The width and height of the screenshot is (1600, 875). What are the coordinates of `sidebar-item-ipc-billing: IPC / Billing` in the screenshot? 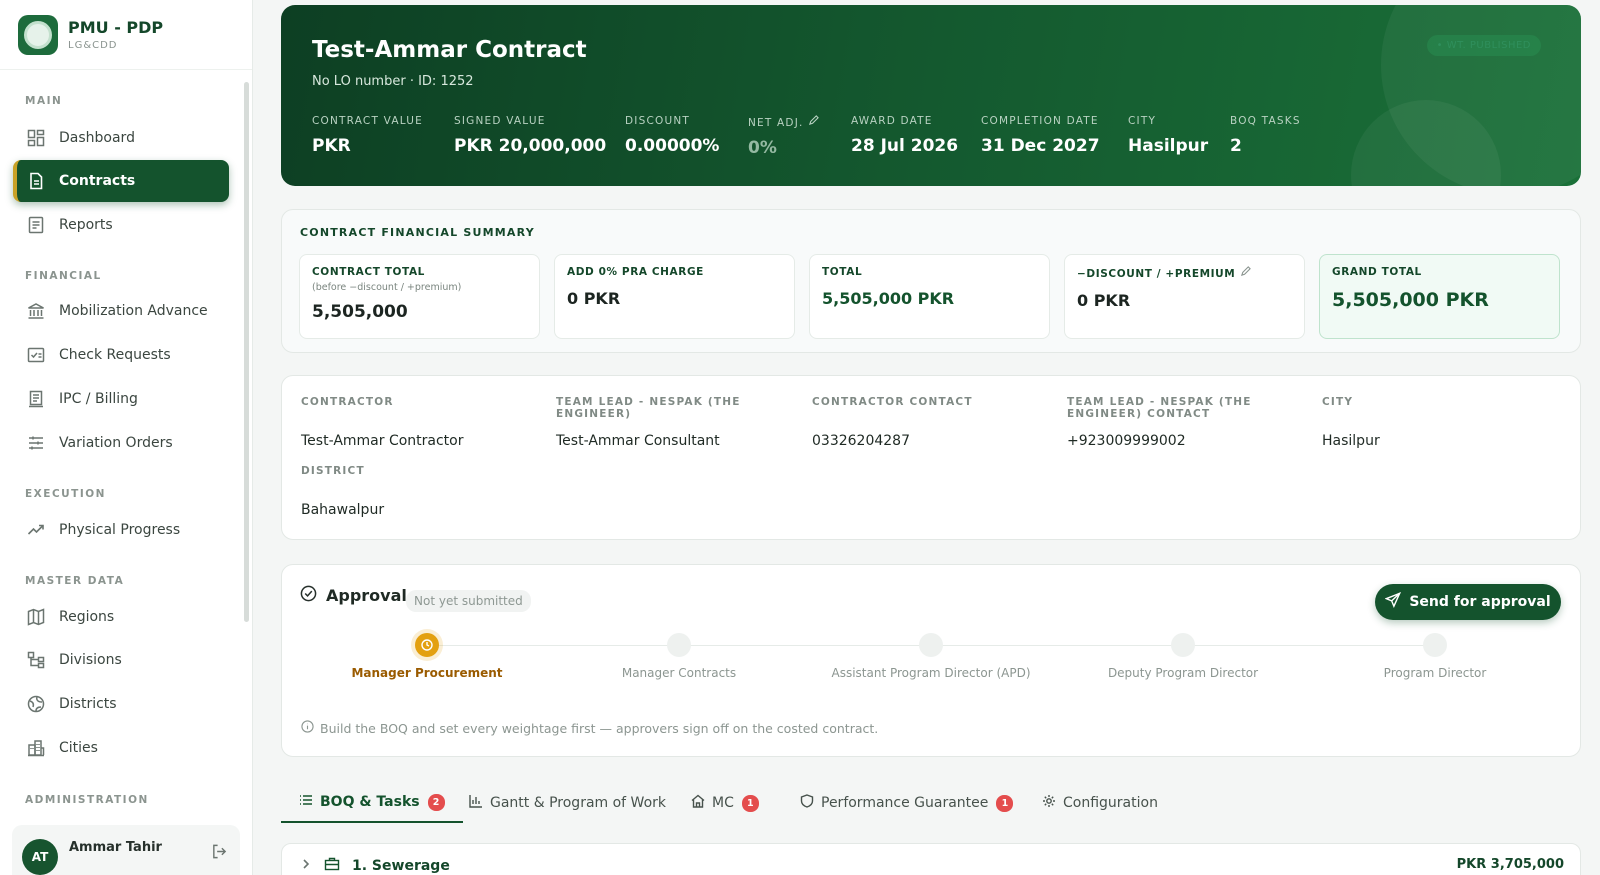 It's located at (121, 399).